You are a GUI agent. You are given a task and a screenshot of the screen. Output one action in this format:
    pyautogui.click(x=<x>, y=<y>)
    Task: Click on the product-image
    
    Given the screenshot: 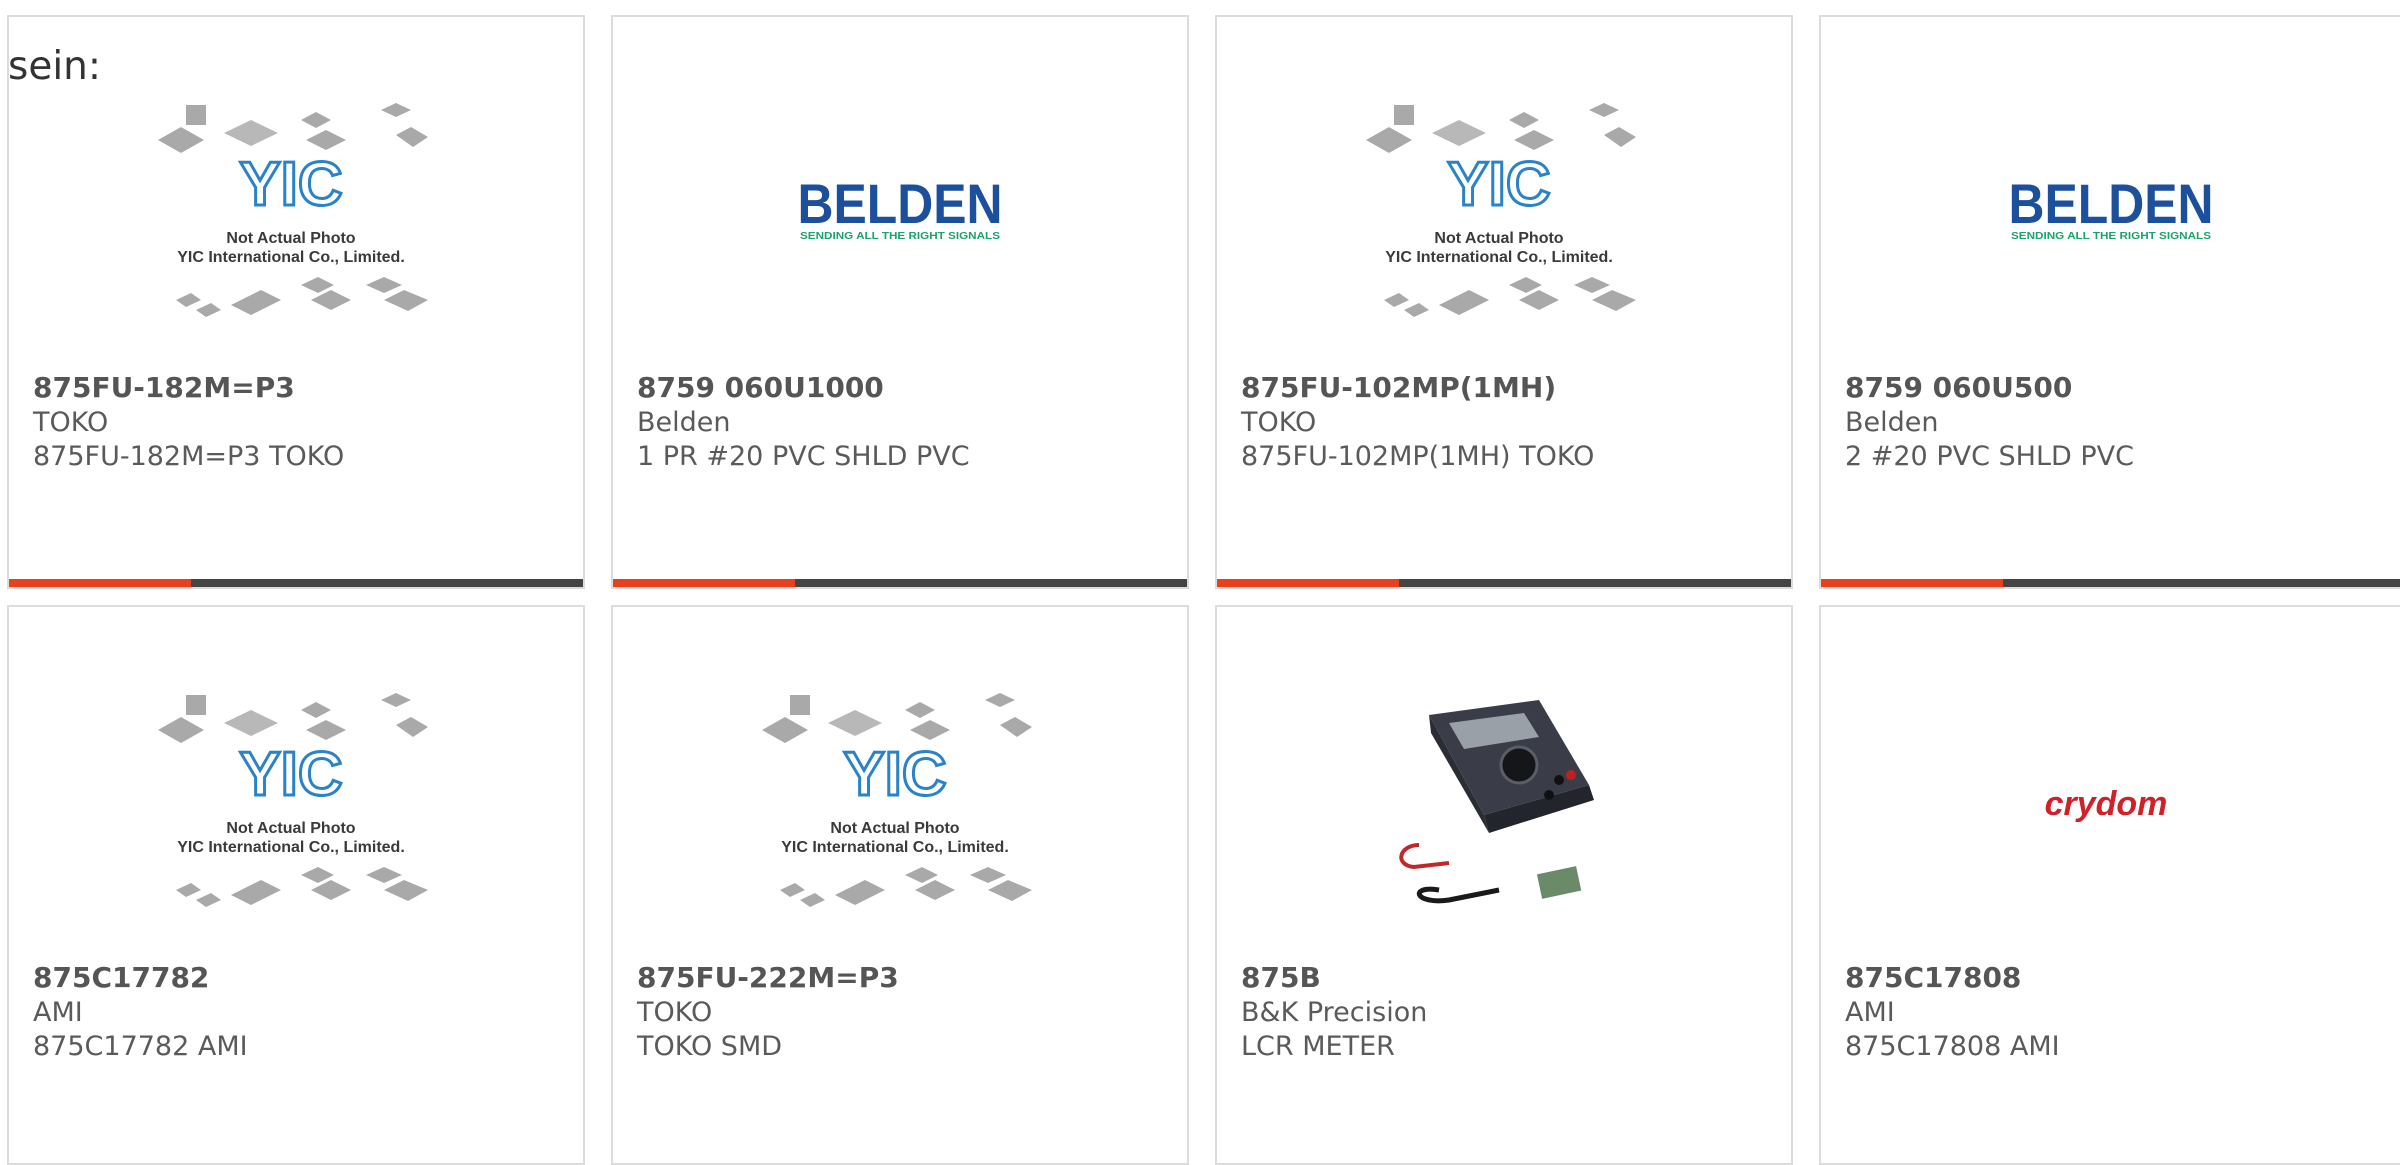 What is the action you would take?
    pyautogui.click(x=1504, y=805)
    